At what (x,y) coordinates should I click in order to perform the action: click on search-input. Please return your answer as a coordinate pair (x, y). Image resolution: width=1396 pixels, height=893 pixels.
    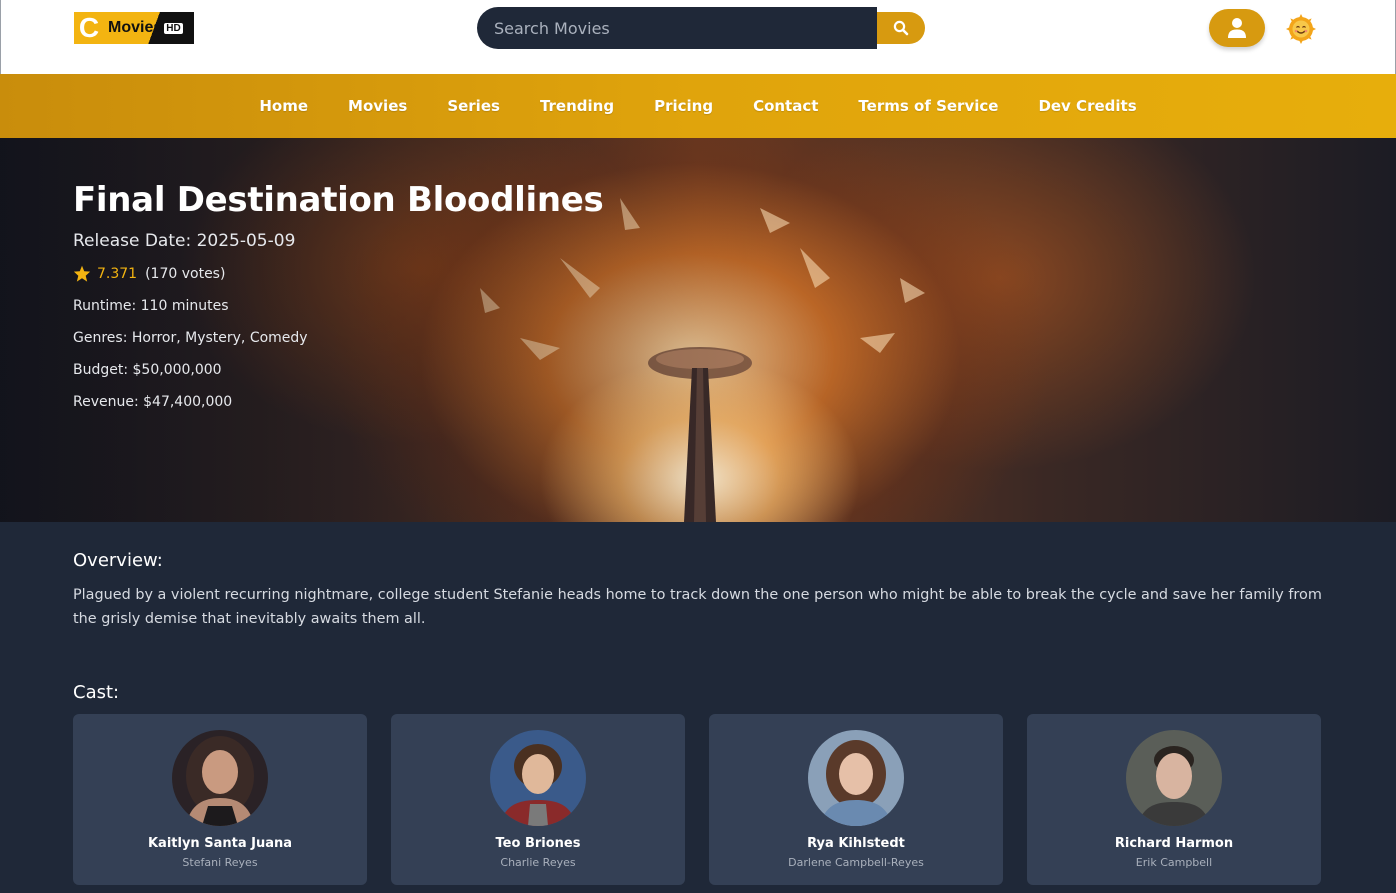
    Looking at the image, I should click on (677, 28).